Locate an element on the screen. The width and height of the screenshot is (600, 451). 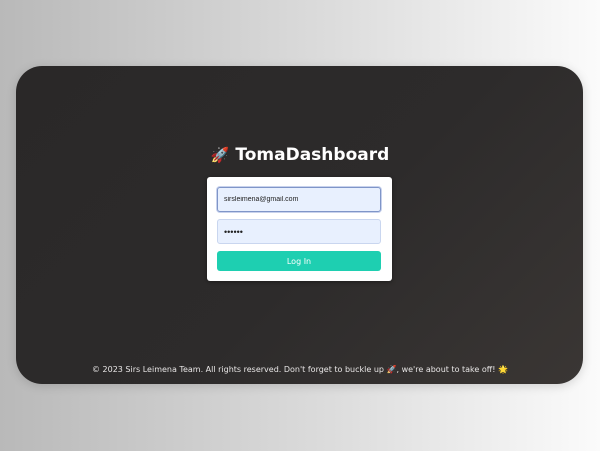
password-field is located at coordinates (299, 231).